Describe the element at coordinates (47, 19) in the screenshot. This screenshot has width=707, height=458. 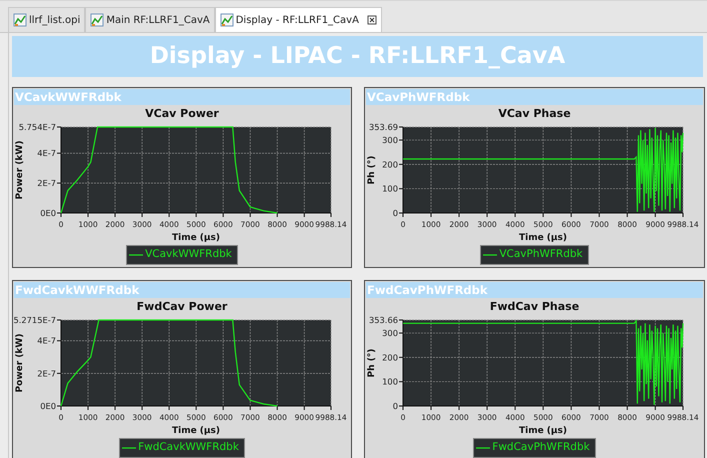
I see `editor-tab: llrf_list.opi` at that location.